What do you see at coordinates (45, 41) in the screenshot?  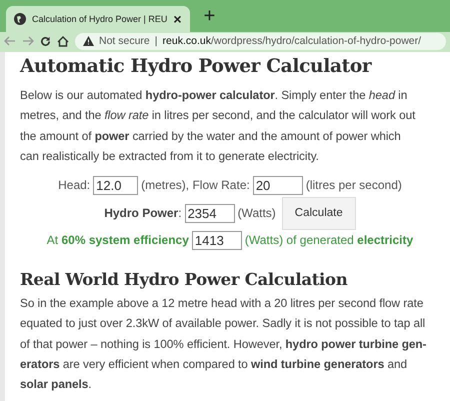 I see `reload-icon` at bounding box center [45, 41].